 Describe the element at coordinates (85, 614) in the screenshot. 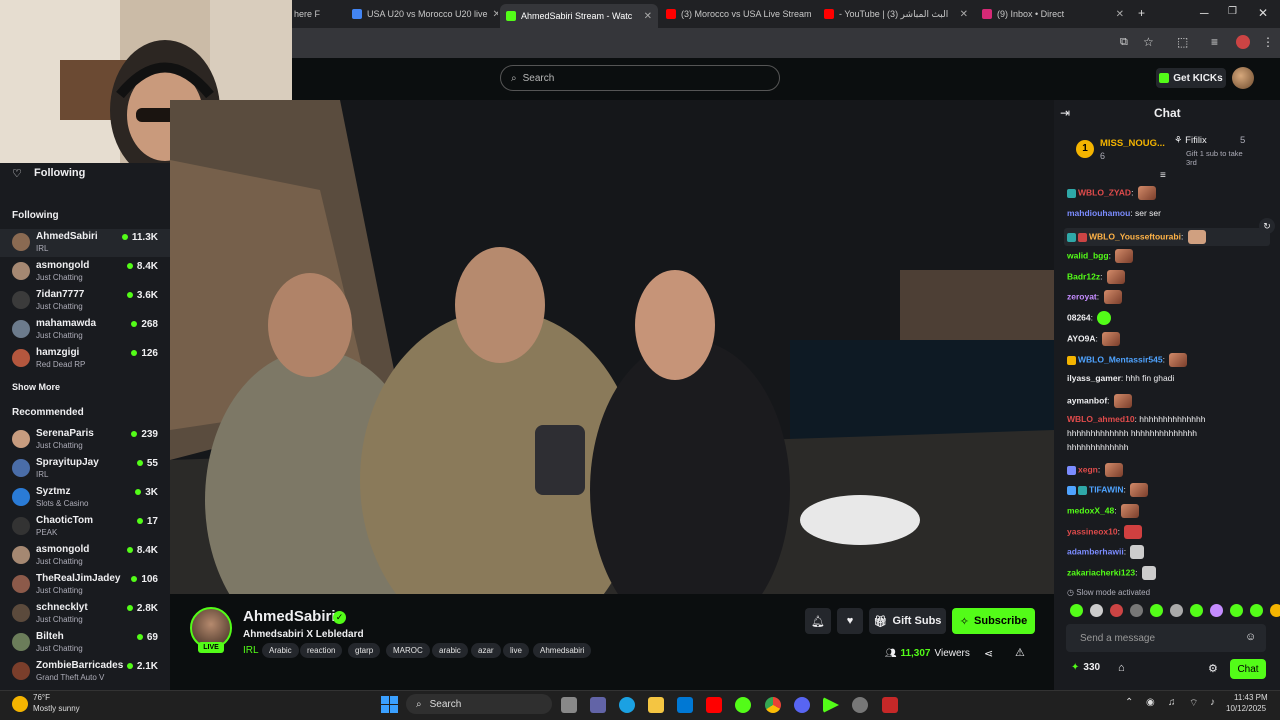

I see `sidebar-channel-item: schnecklyt Just Chatting 2.8K` at that location.